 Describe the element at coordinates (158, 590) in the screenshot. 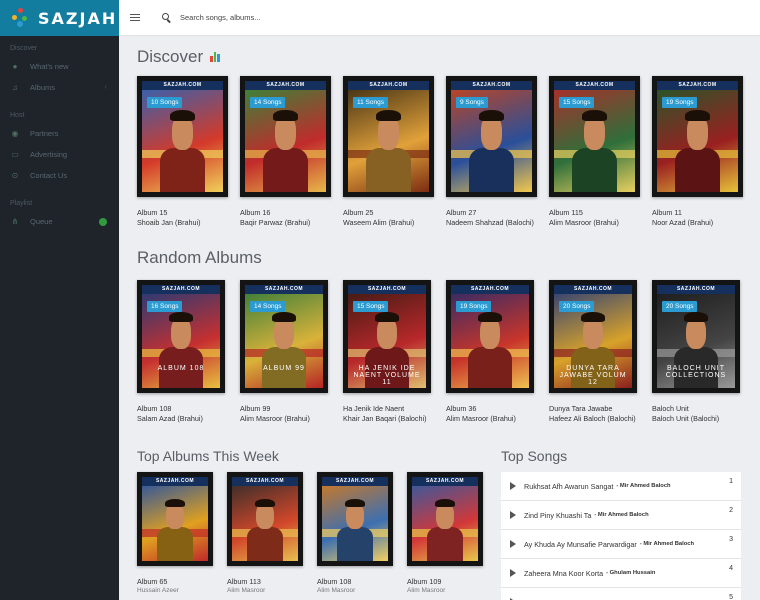

I see `album-artist: Hussain Azeer` at that location.